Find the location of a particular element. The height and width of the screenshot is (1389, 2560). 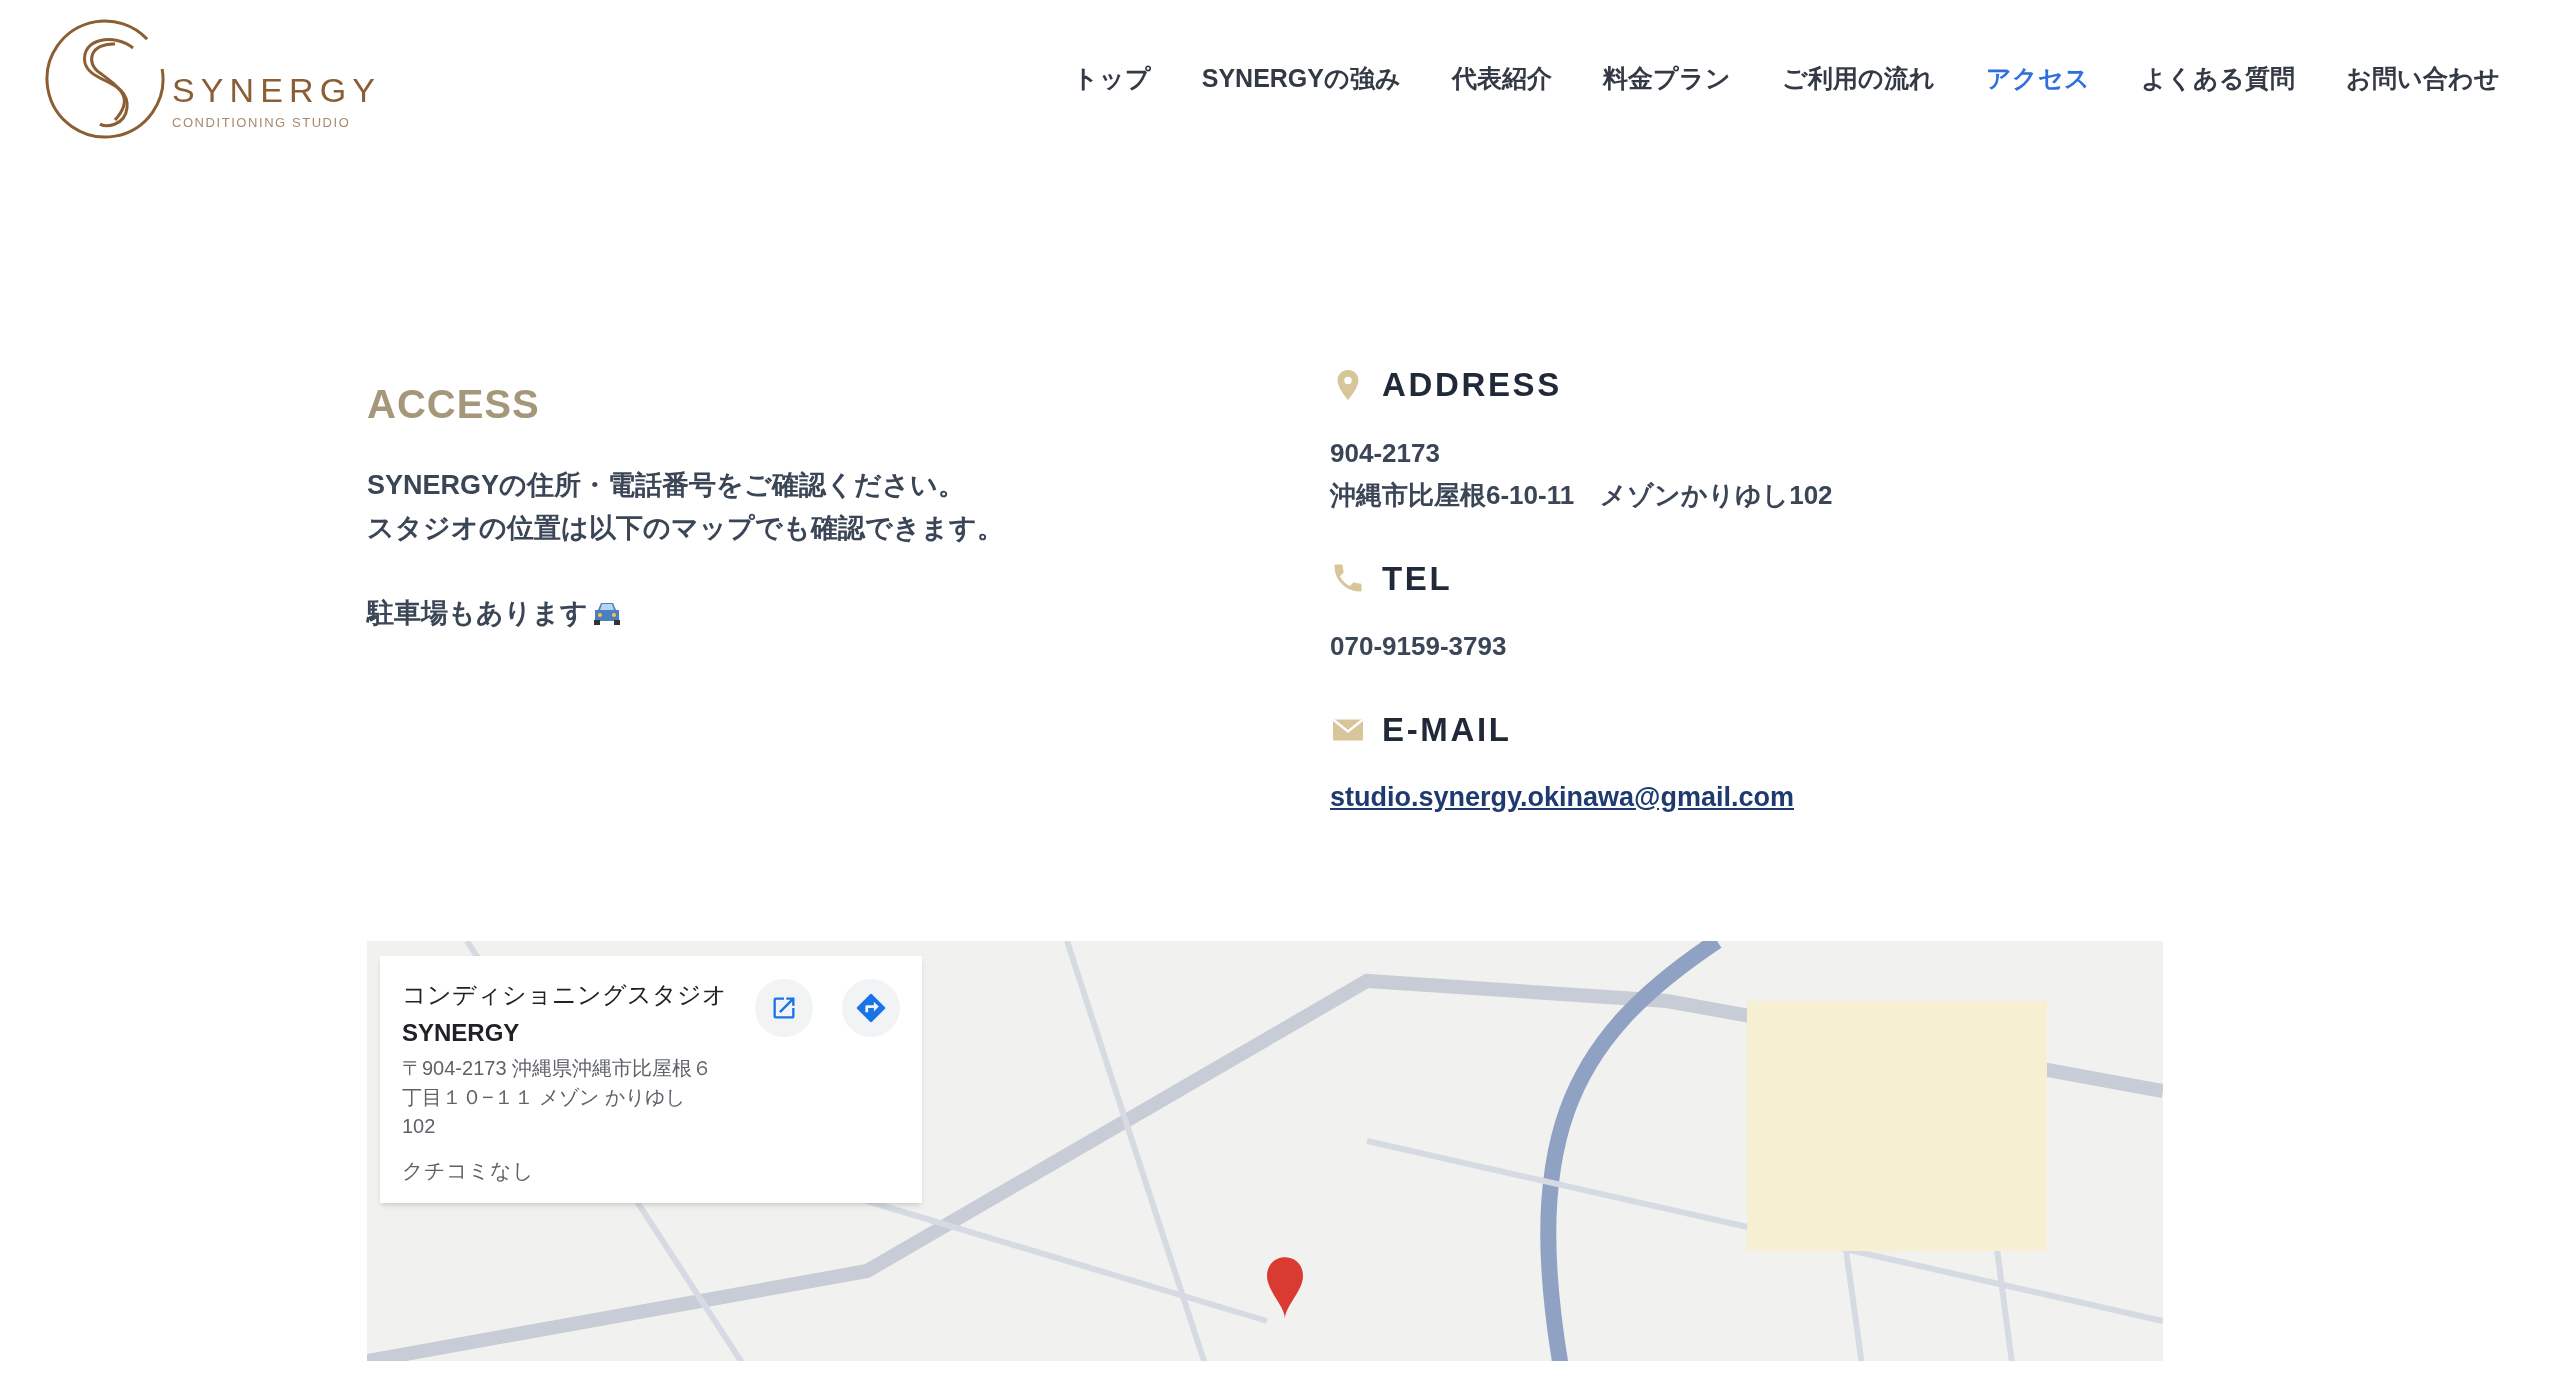

intro-text: SYNERGYの住所・電話番号をご確認ください。 is located at coordinates (667, 485).